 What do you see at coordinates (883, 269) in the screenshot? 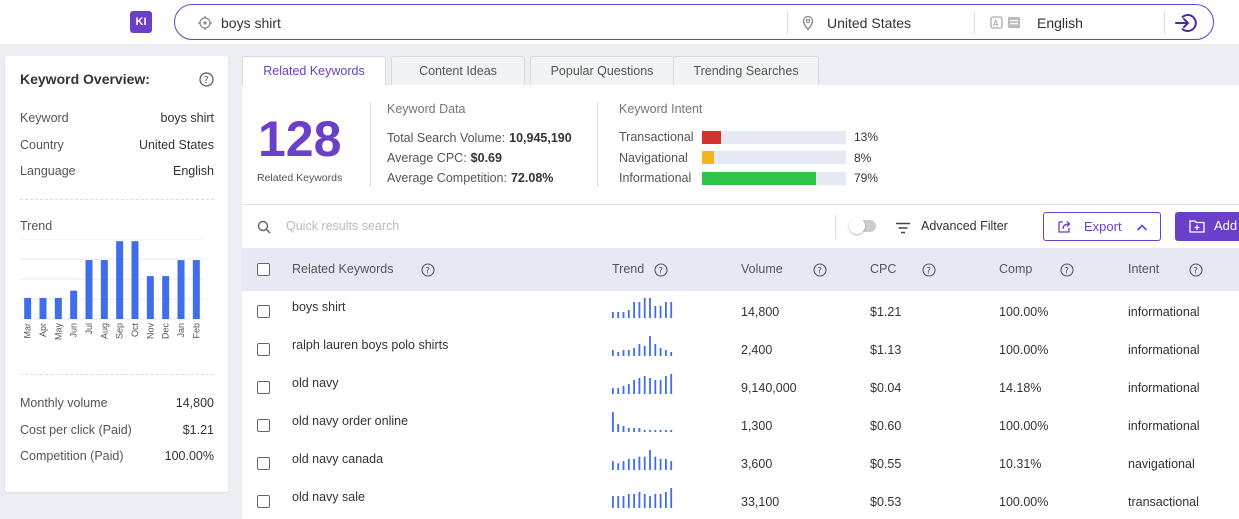
I see `column-header-cpc: CPC` at bounding box center [883, 269].